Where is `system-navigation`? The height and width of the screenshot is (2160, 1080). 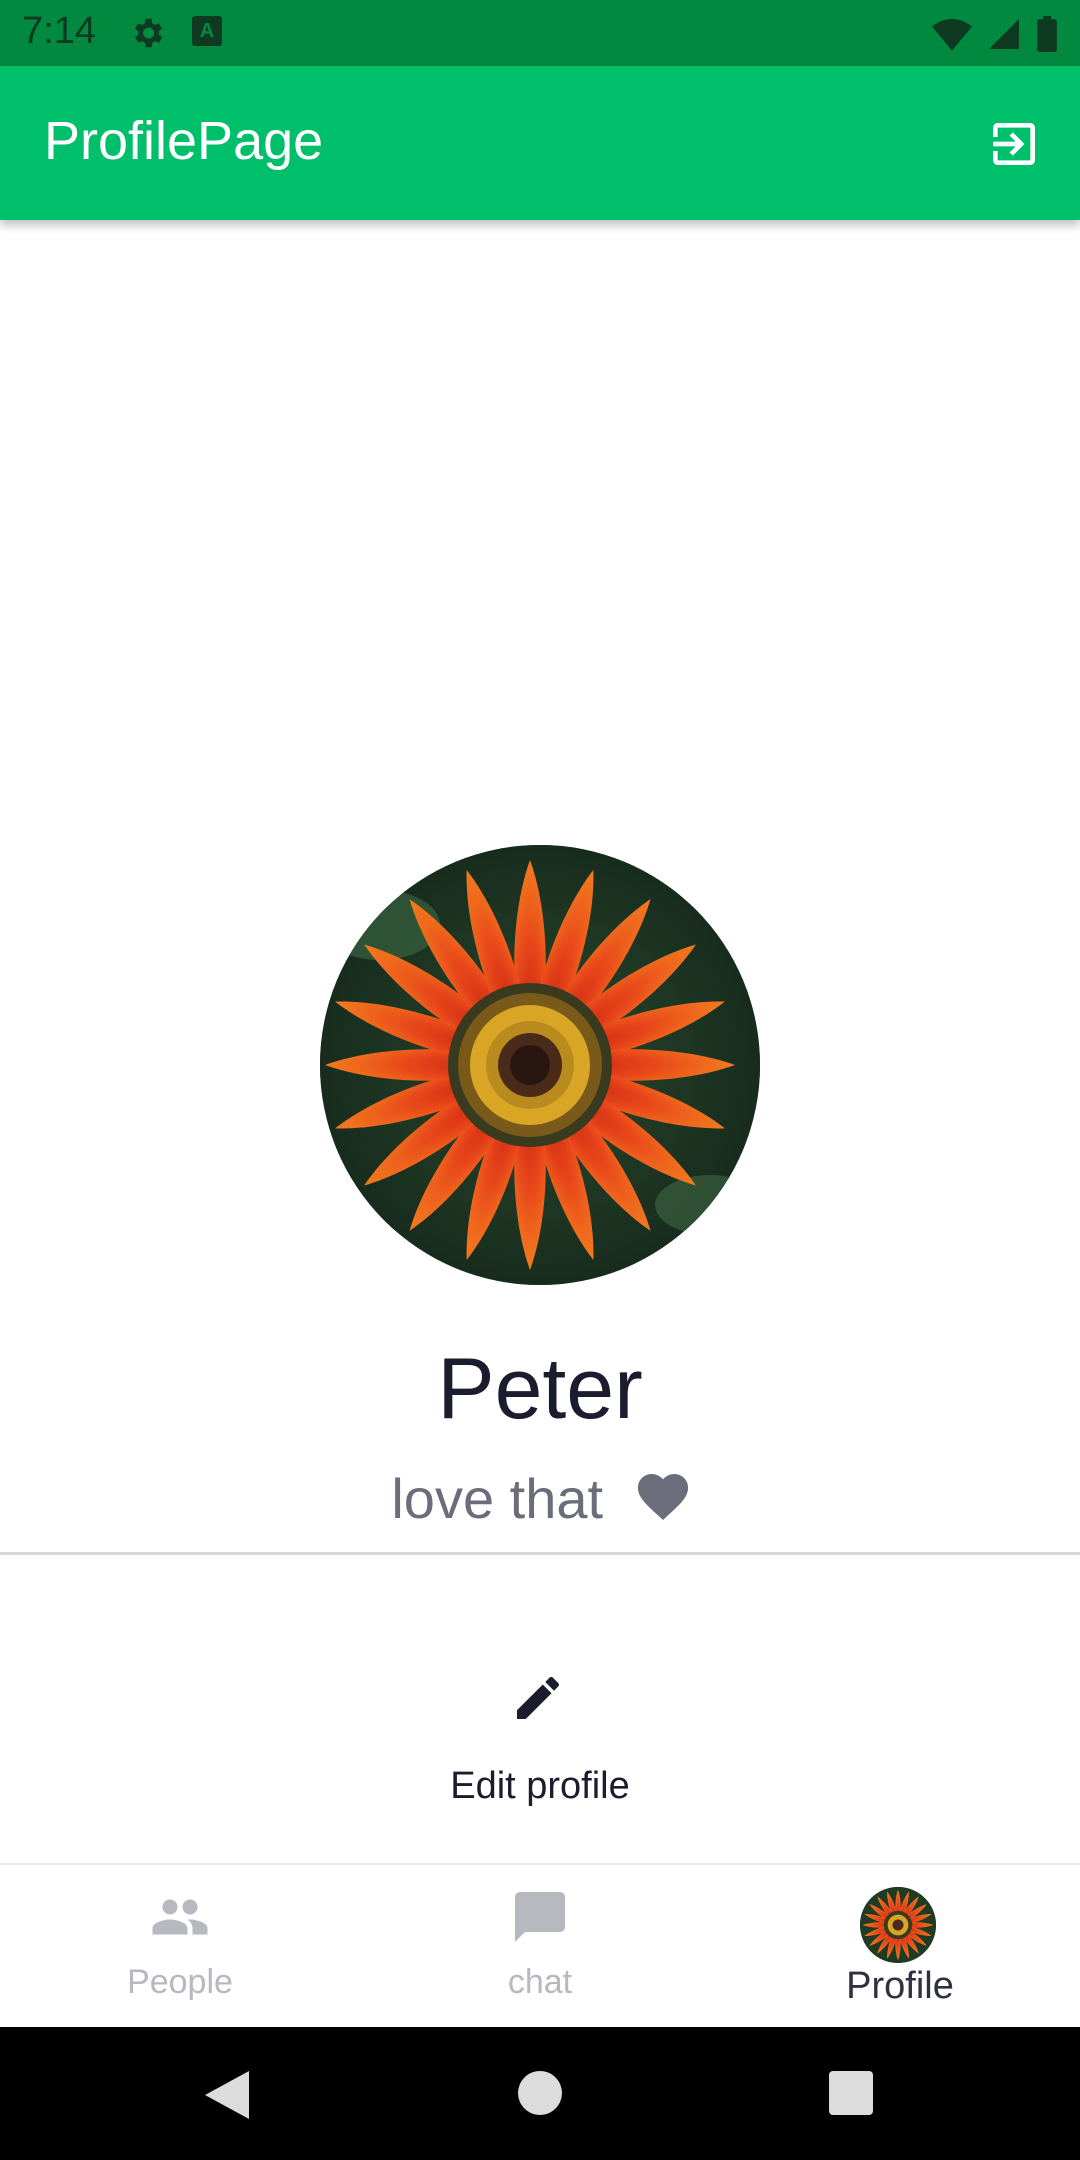 system-navigation is located at coordinates (540, 2093).